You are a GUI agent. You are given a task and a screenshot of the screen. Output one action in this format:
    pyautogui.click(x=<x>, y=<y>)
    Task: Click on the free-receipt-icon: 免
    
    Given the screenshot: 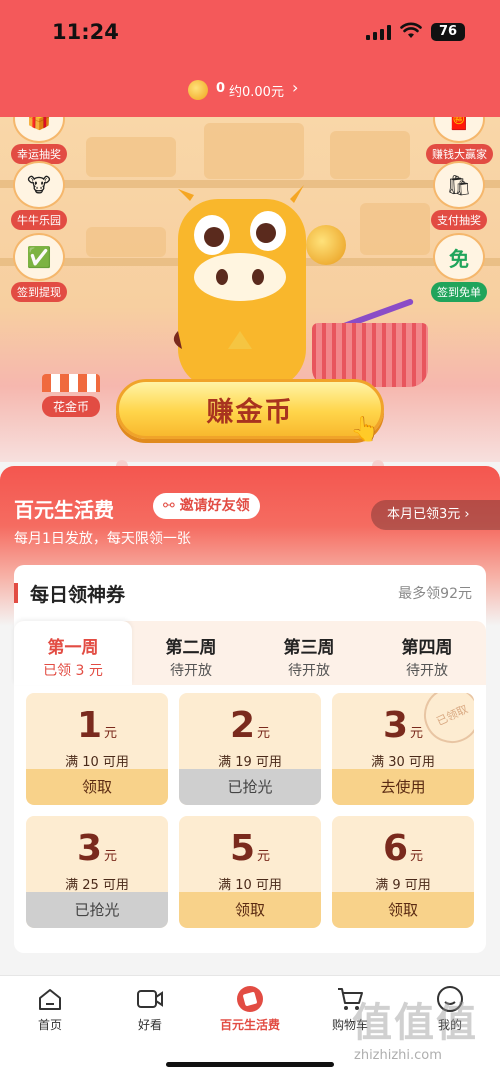 What is the action you would take?
    pyautogui.click(x=459, y=257)
    